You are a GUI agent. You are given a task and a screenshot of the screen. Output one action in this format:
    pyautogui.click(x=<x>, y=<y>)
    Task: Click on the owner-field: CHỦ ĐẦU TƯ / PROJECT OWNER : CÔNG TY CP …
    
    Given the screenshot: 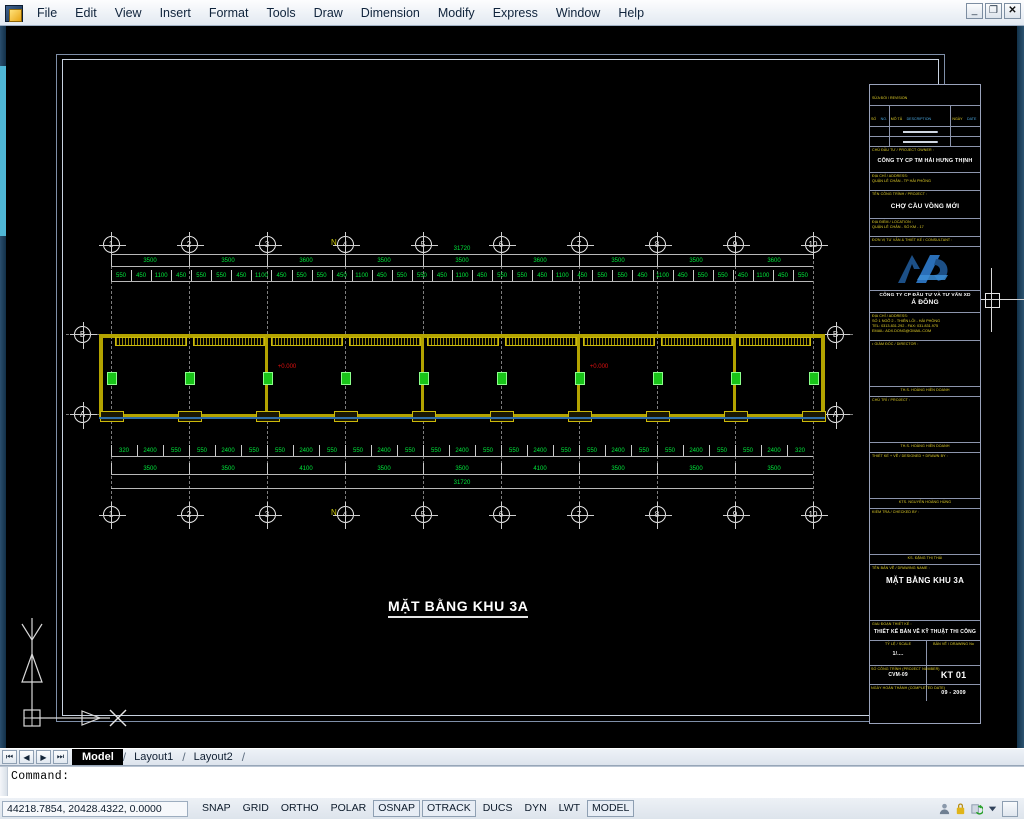 What is the action you would take?
    pyautogui.click(x=925, y=160)
    